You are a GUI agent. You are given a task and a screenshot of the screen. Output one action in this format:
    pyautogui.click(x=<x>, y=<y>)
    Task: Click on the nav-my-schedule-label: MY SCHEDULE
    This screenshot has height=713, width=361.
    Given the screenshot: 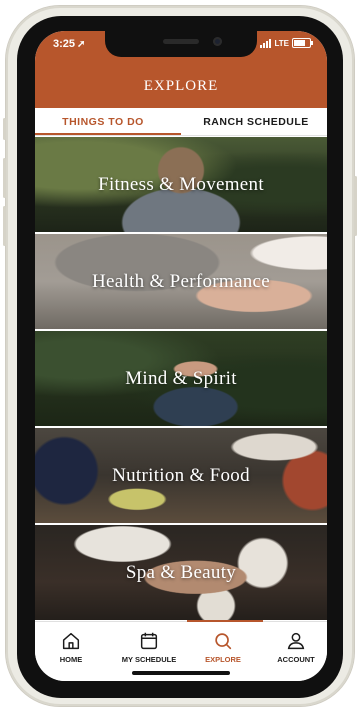 What is the action you would take?
    pyautogui.click(x=149, y=659)
    